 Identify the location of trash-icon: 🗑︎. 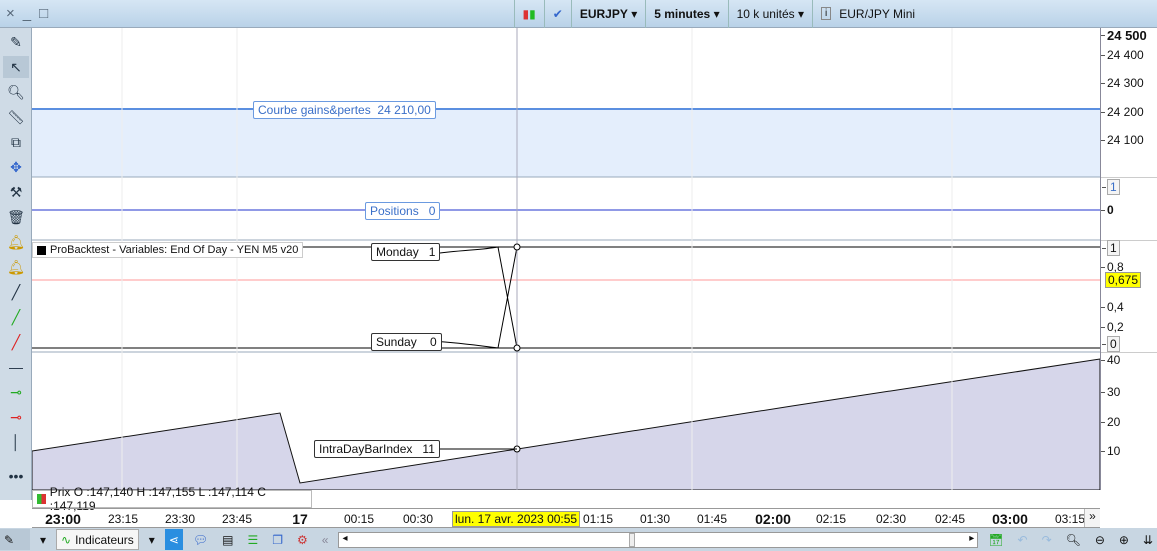
(16, 217).